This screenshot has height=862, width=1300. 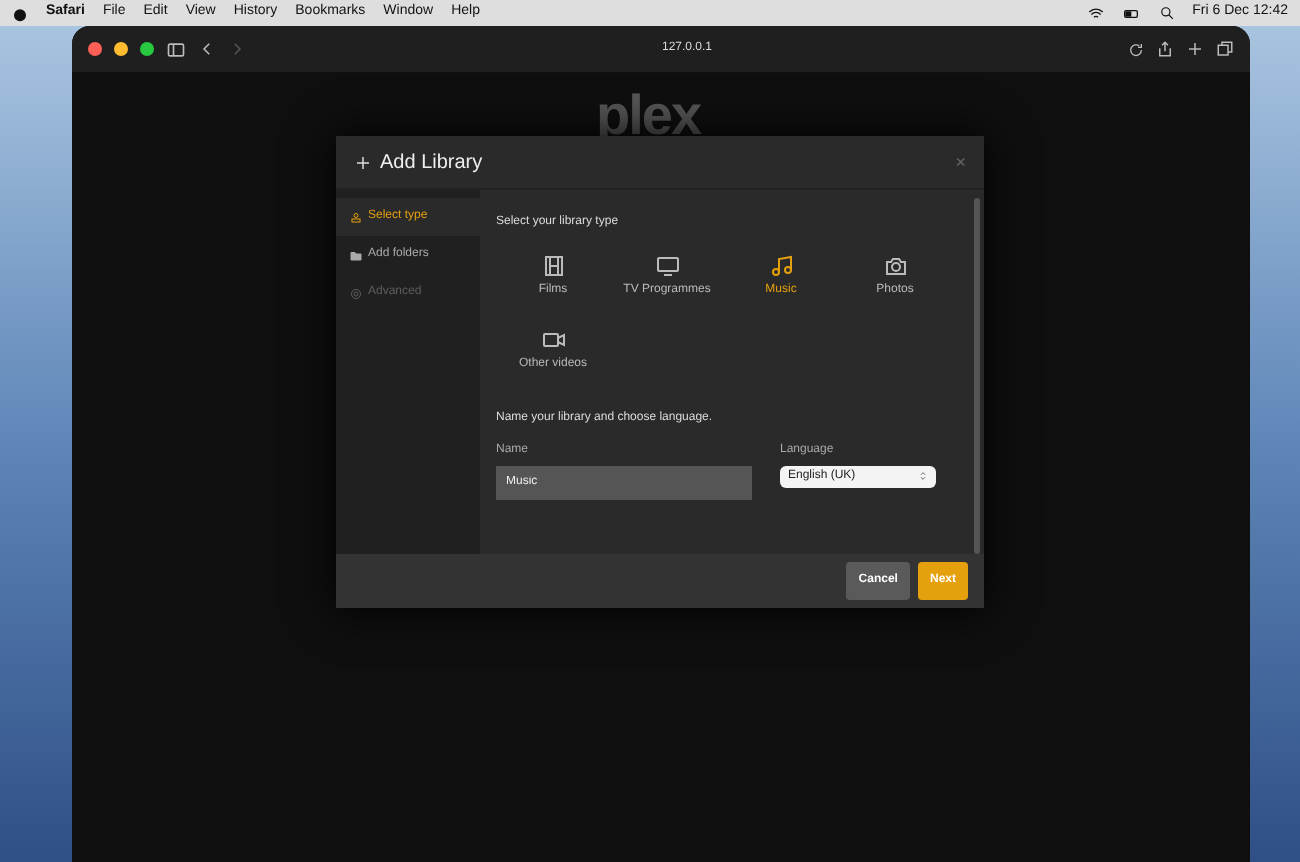 What do you see at coordinates (1132, 13) in the screenshot?
I see `battery-icon` at bounding box center [1132, 13].